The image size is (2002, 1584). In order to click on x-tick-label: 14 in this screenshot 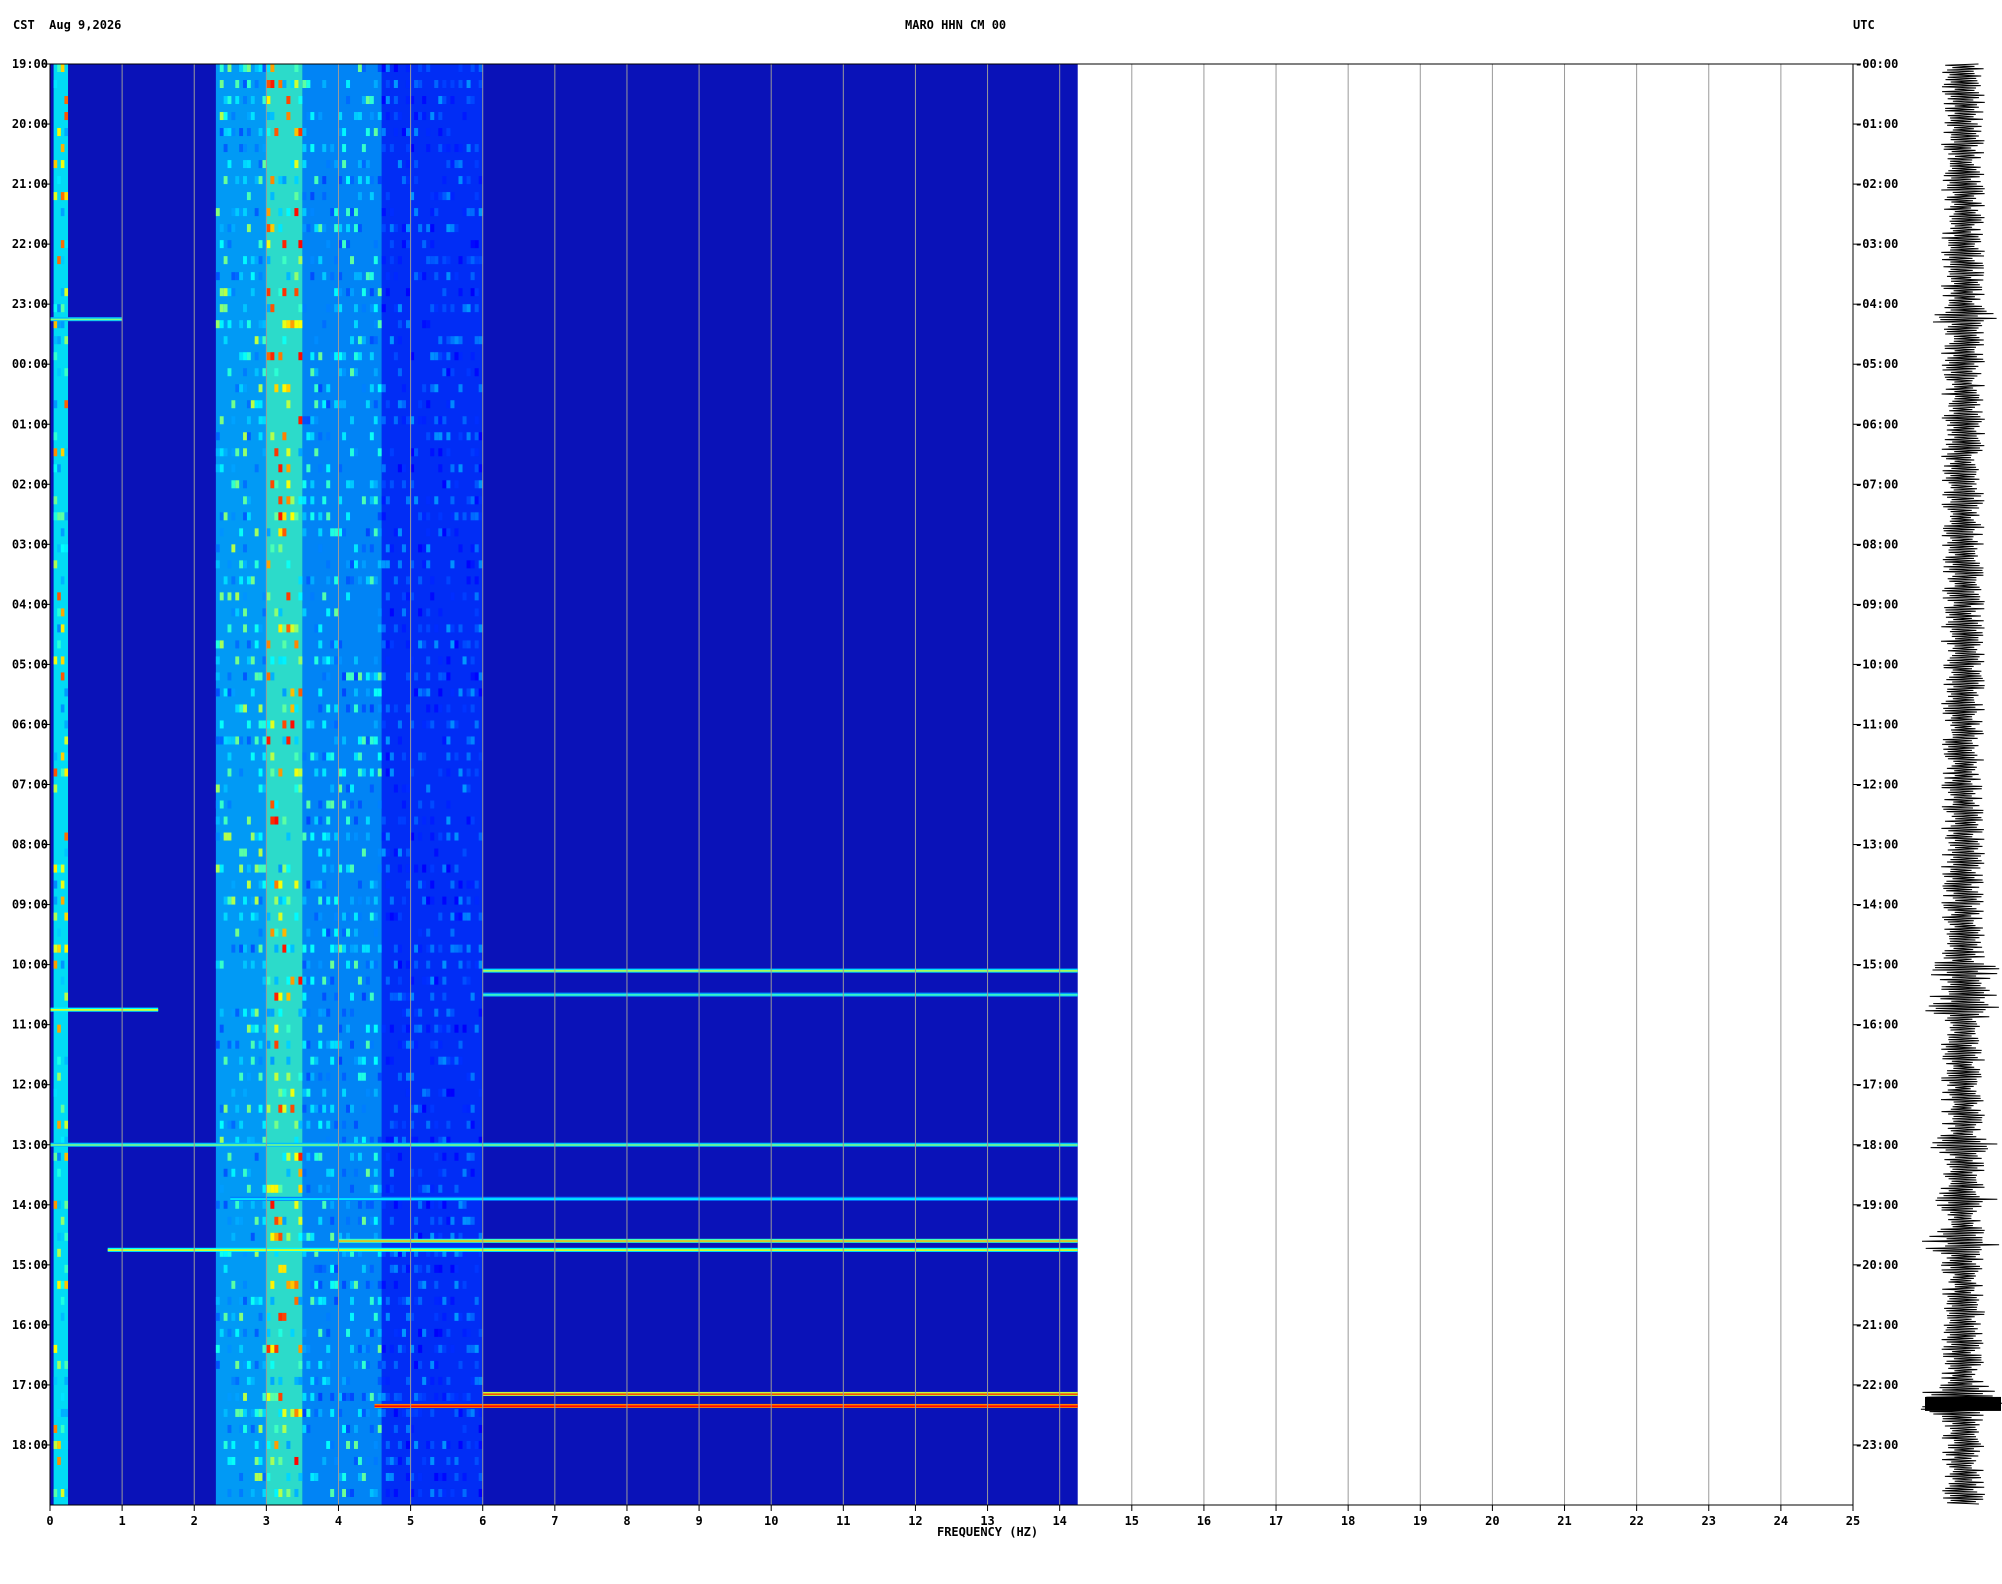, I will do `click(1059, 1521)`.